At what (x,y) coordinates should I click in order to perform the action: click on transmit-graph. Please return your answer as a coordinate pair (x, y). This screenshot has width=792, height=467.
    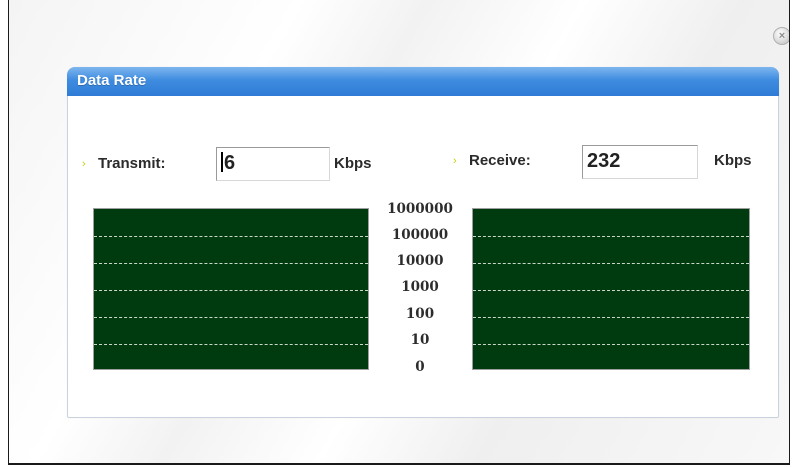
    Looking at the image, I should click on (231, 289).